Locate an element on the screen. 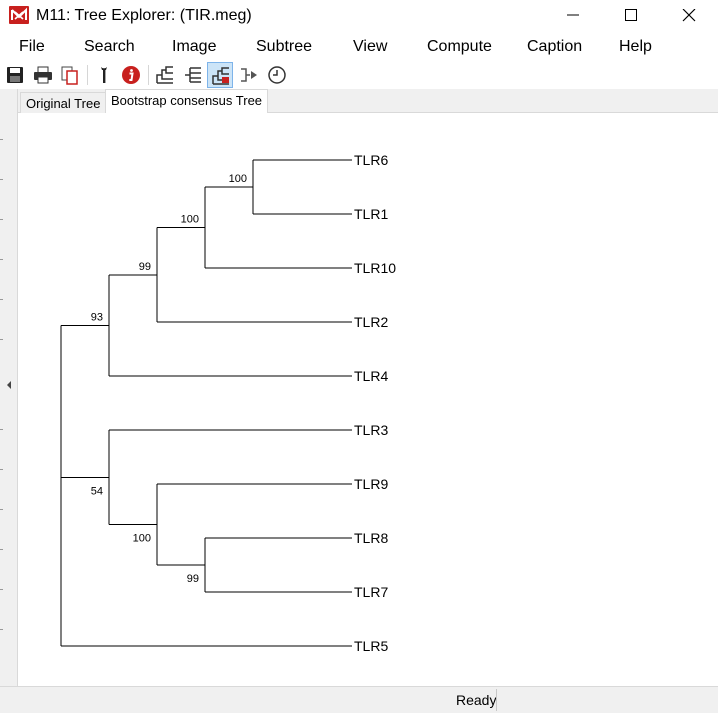  menu-subtree: Subtree is located at coordinates (284, 47).